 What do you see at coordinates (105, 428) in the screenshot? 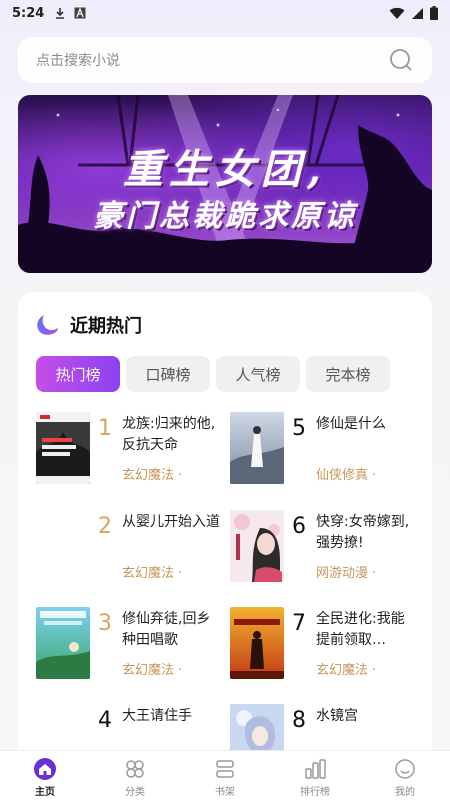
I see `book-rank: 1` at bounding box center [105, 428].